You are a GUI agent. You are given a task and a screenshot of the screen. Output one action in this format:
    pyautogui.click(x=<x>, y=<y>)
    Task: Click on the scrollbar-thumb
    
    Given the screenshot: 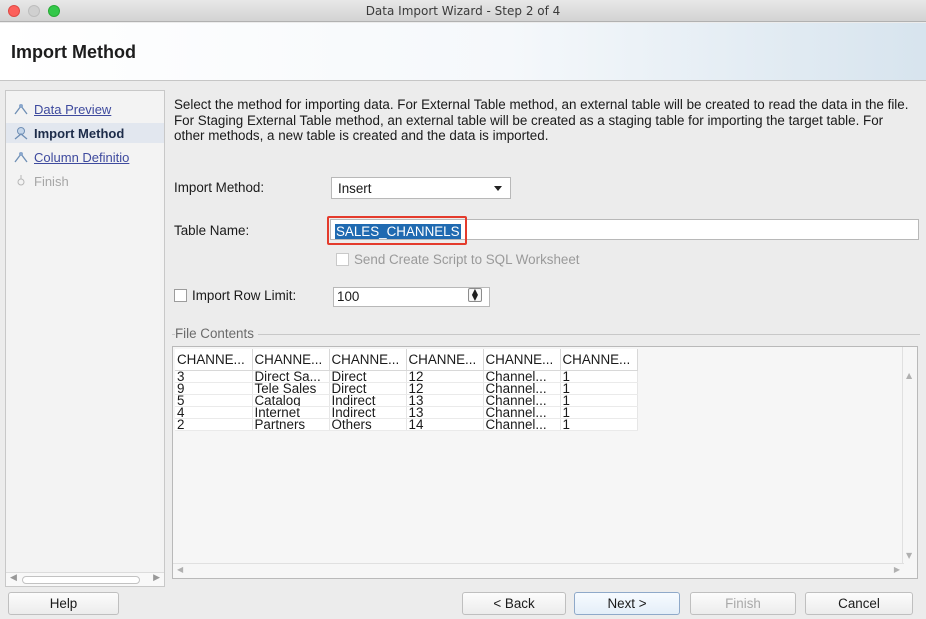 What is the action you would take?
    pyautogui.click(x=81, y=580)
    